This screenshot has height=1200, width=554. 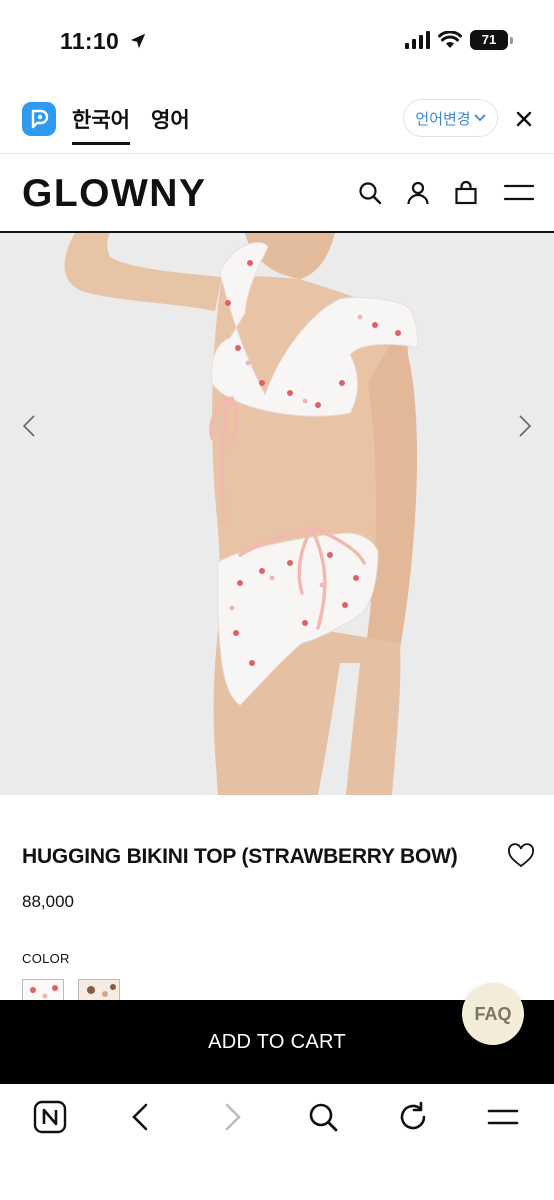 I want to click on shopping-bag-icon, so click(x=466, y=193).